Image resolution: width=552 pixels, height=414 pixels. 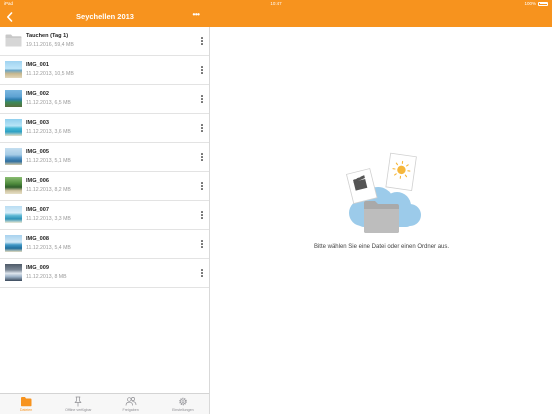 What do you see at coordinates (48, 161) in the screenshot?
I see `file-meta: 11.12.2013, 5,1 MB` at bounding box center [48, 161].